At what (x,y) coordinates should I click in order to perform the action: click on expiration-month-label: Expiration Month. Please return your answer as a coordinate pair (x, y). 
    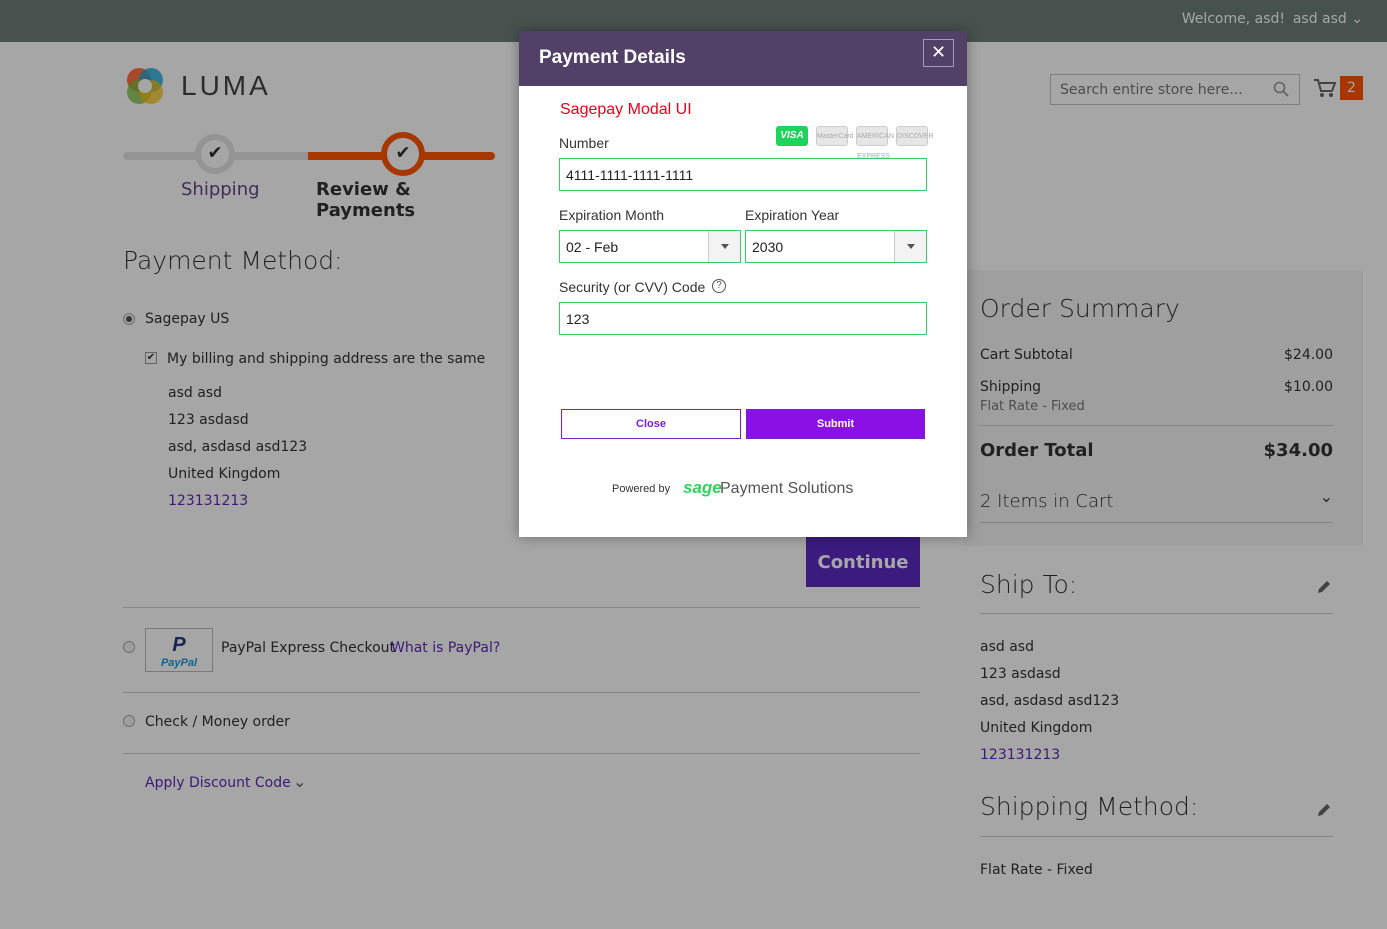
    Looking at the image, I should click on (612, 215).